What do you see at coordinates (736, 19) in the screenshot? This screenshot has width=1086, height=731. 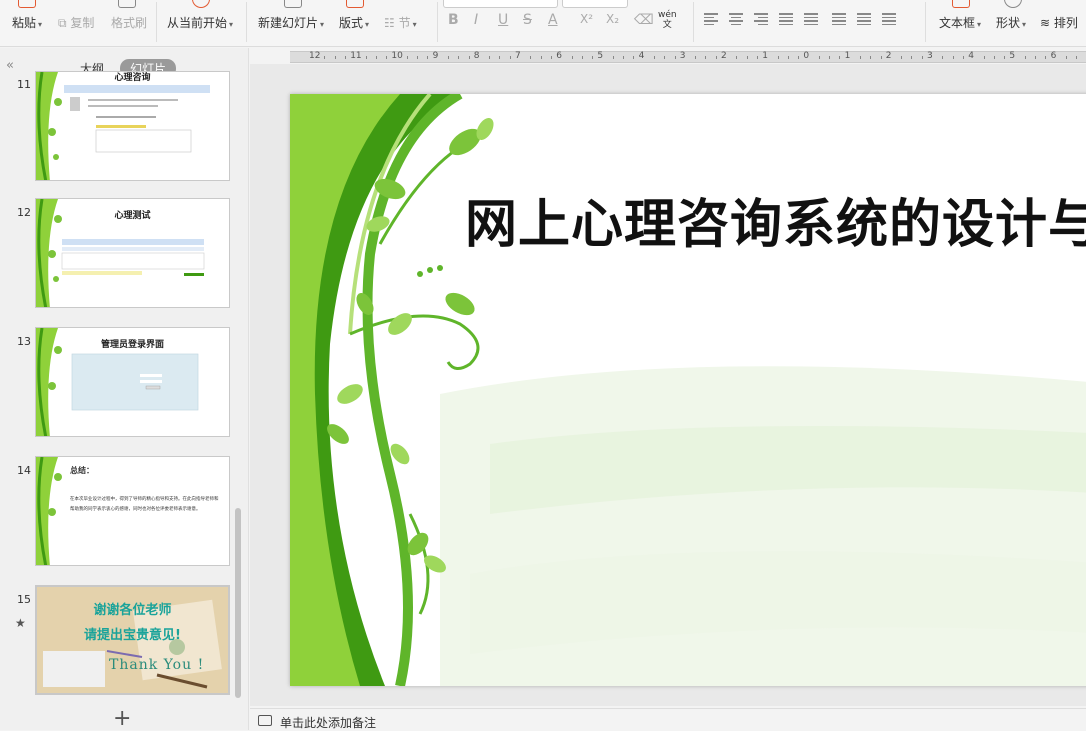 I see `align-center-icon` at bounding box center [736, 19].